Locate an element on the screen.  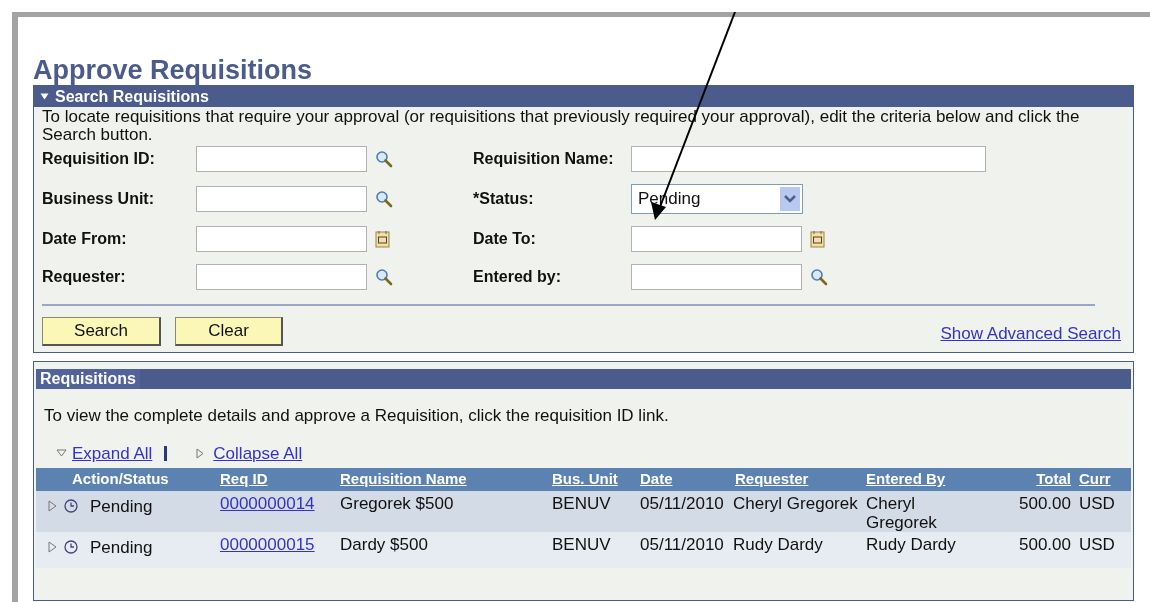
requisition-id-link: 0000000014 is located at coordinates (267, 503).